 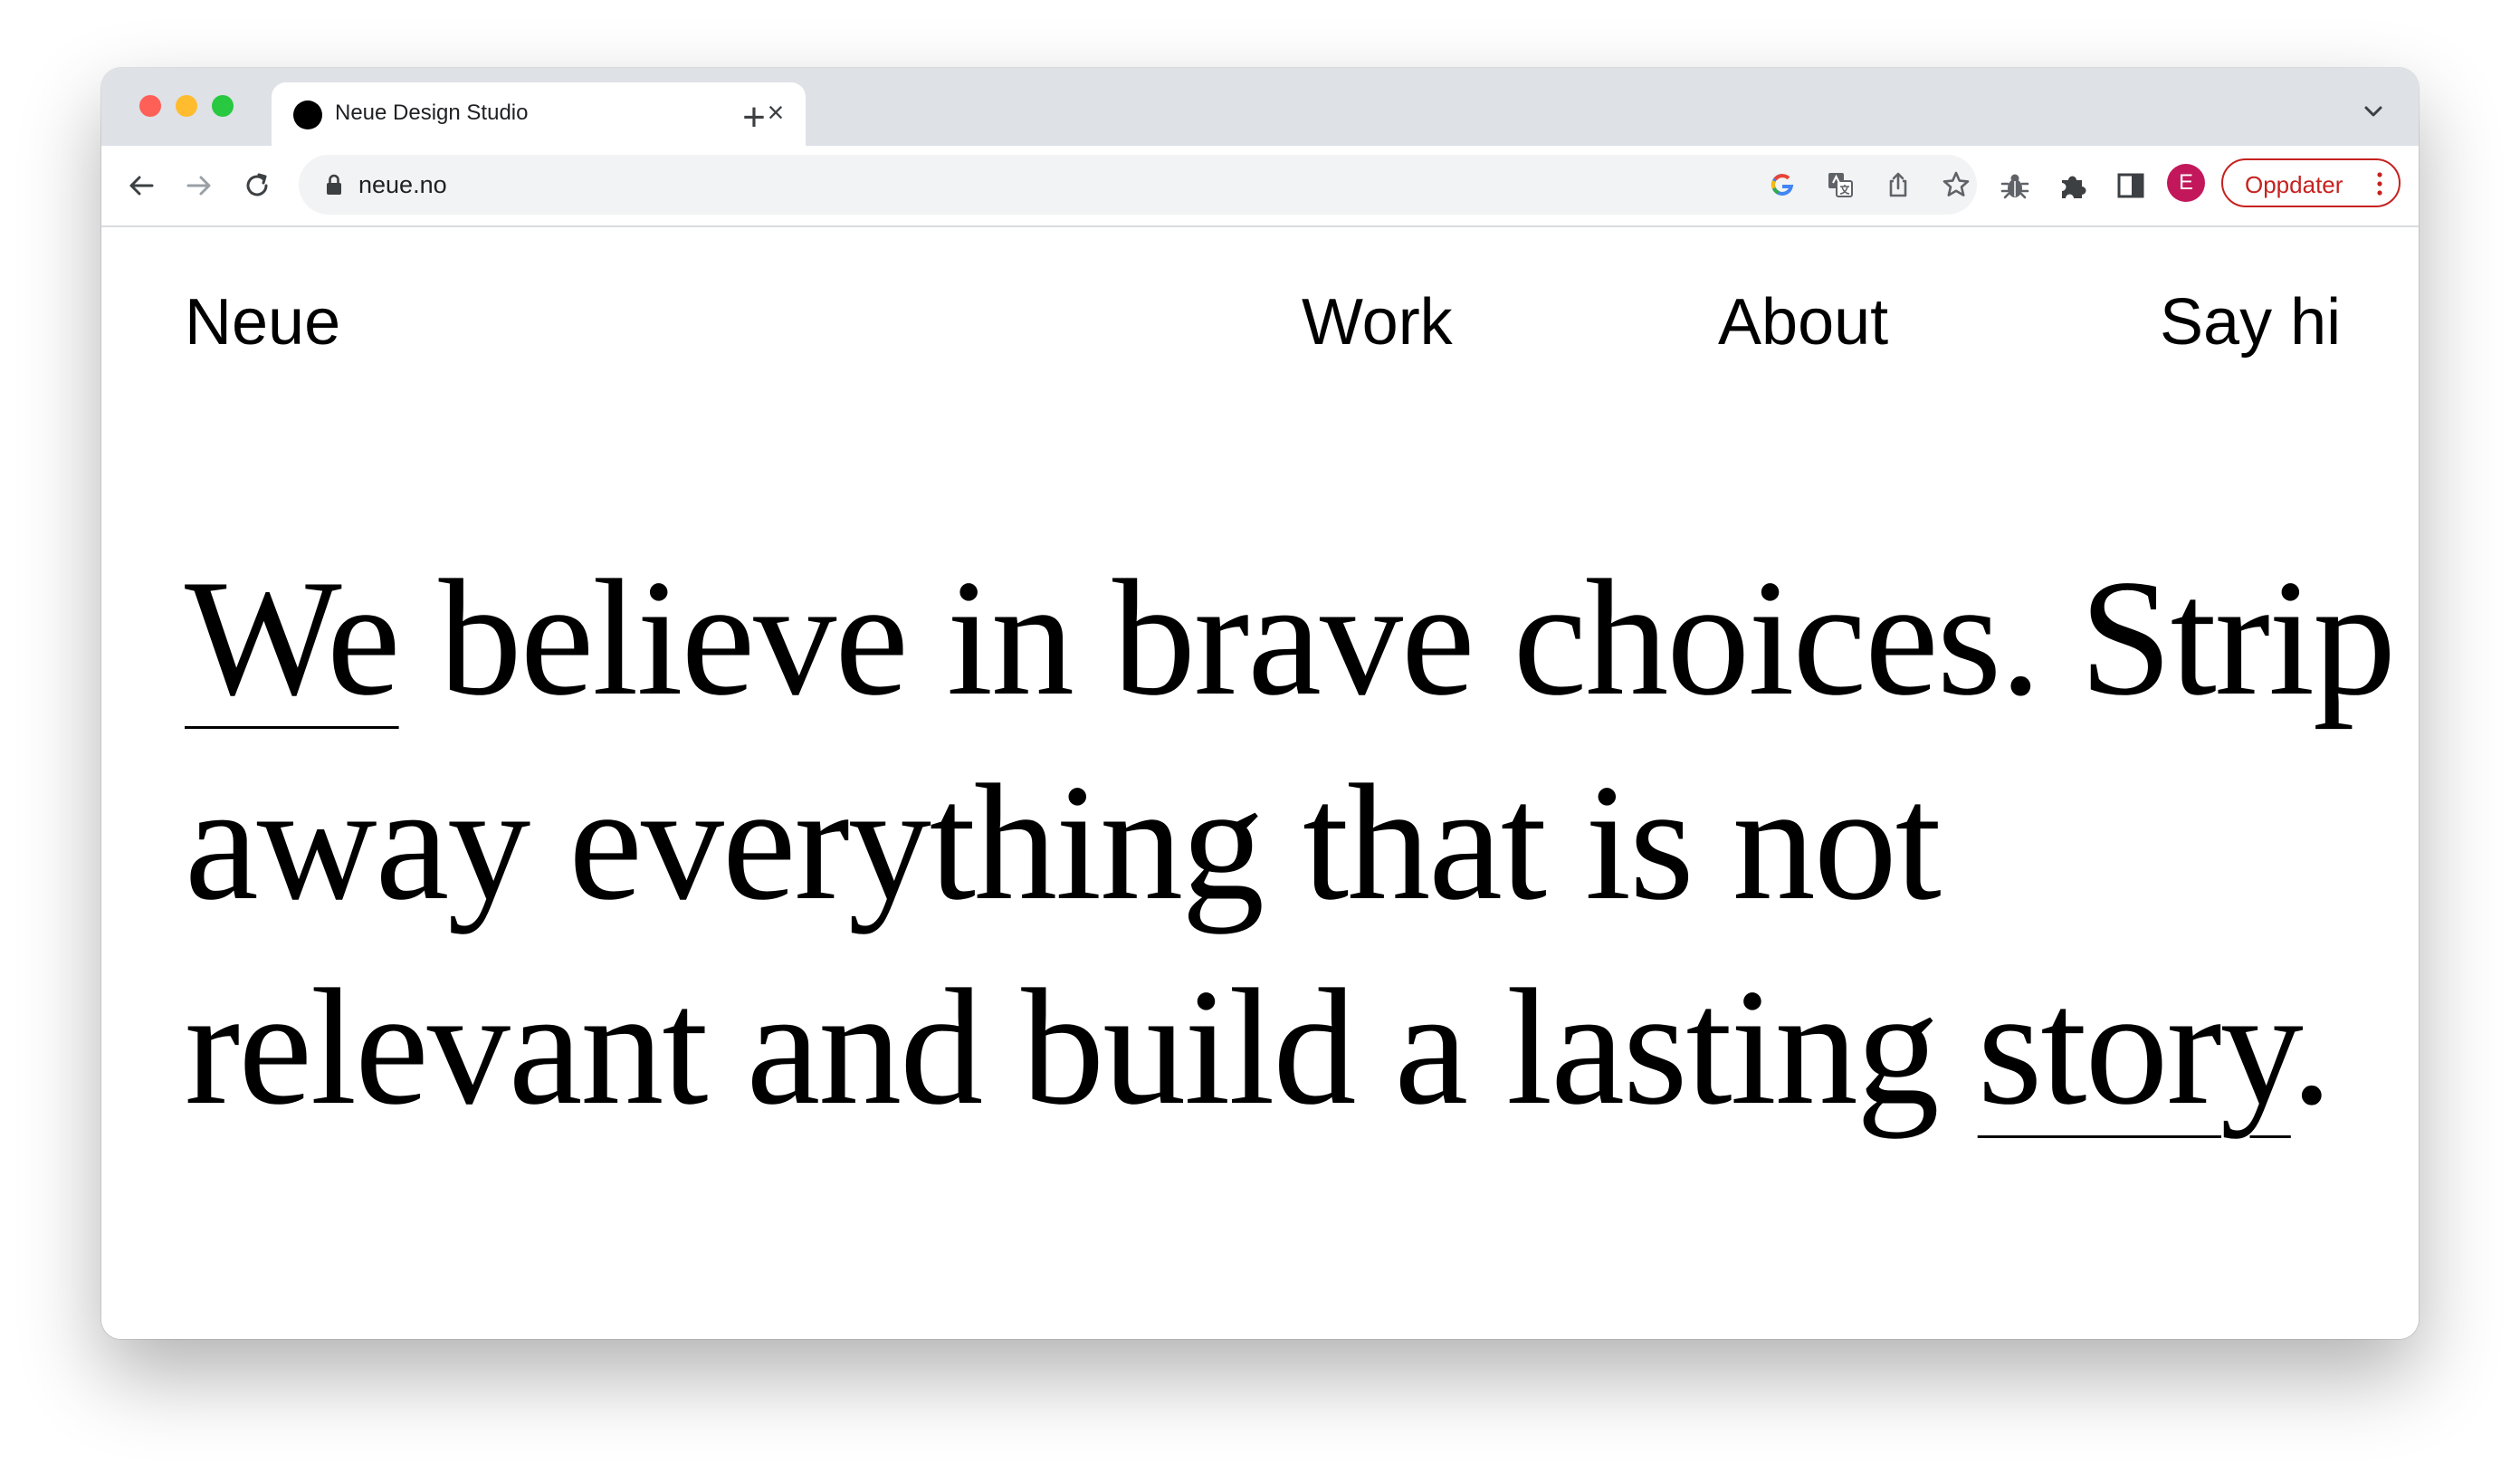 I want to click on hero-line-2: away everything that is not, so click(x=1063, y=842).